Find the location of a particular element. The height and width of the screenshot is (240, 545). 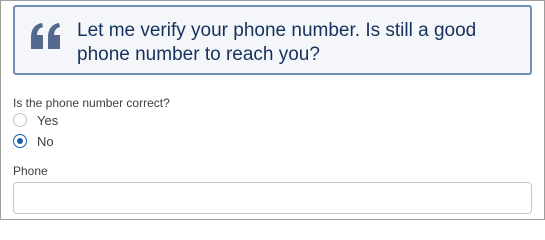

quote-icon is located at coordinates (45, 36).